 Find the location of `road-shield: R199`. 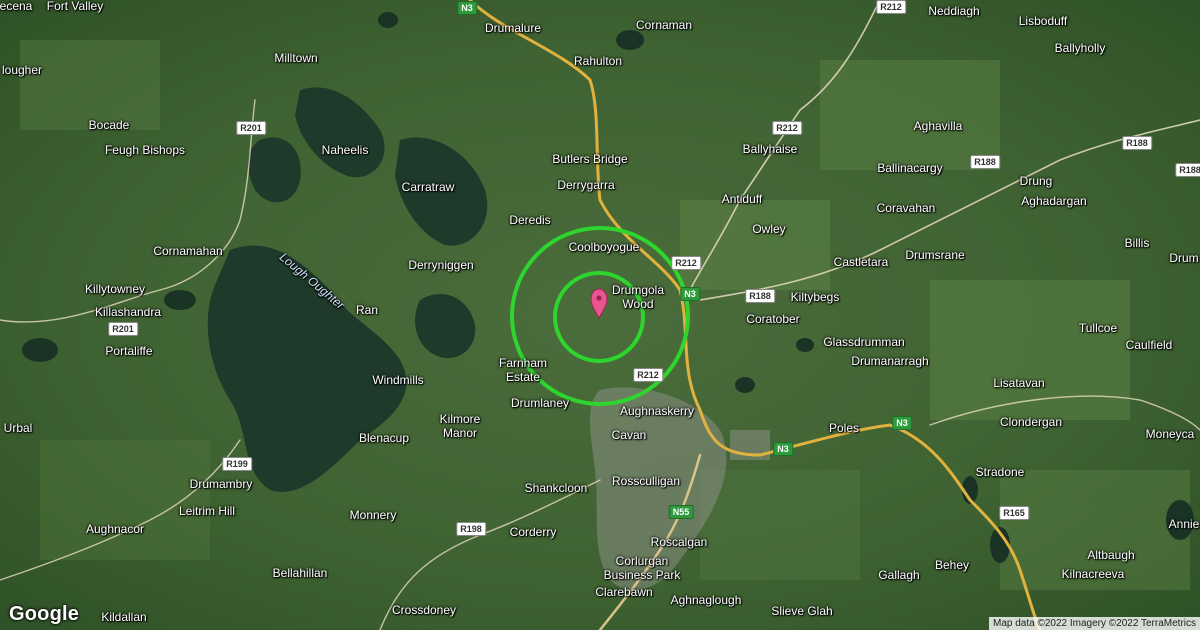

road-shield: R199 is located at coordinates (237, 464).